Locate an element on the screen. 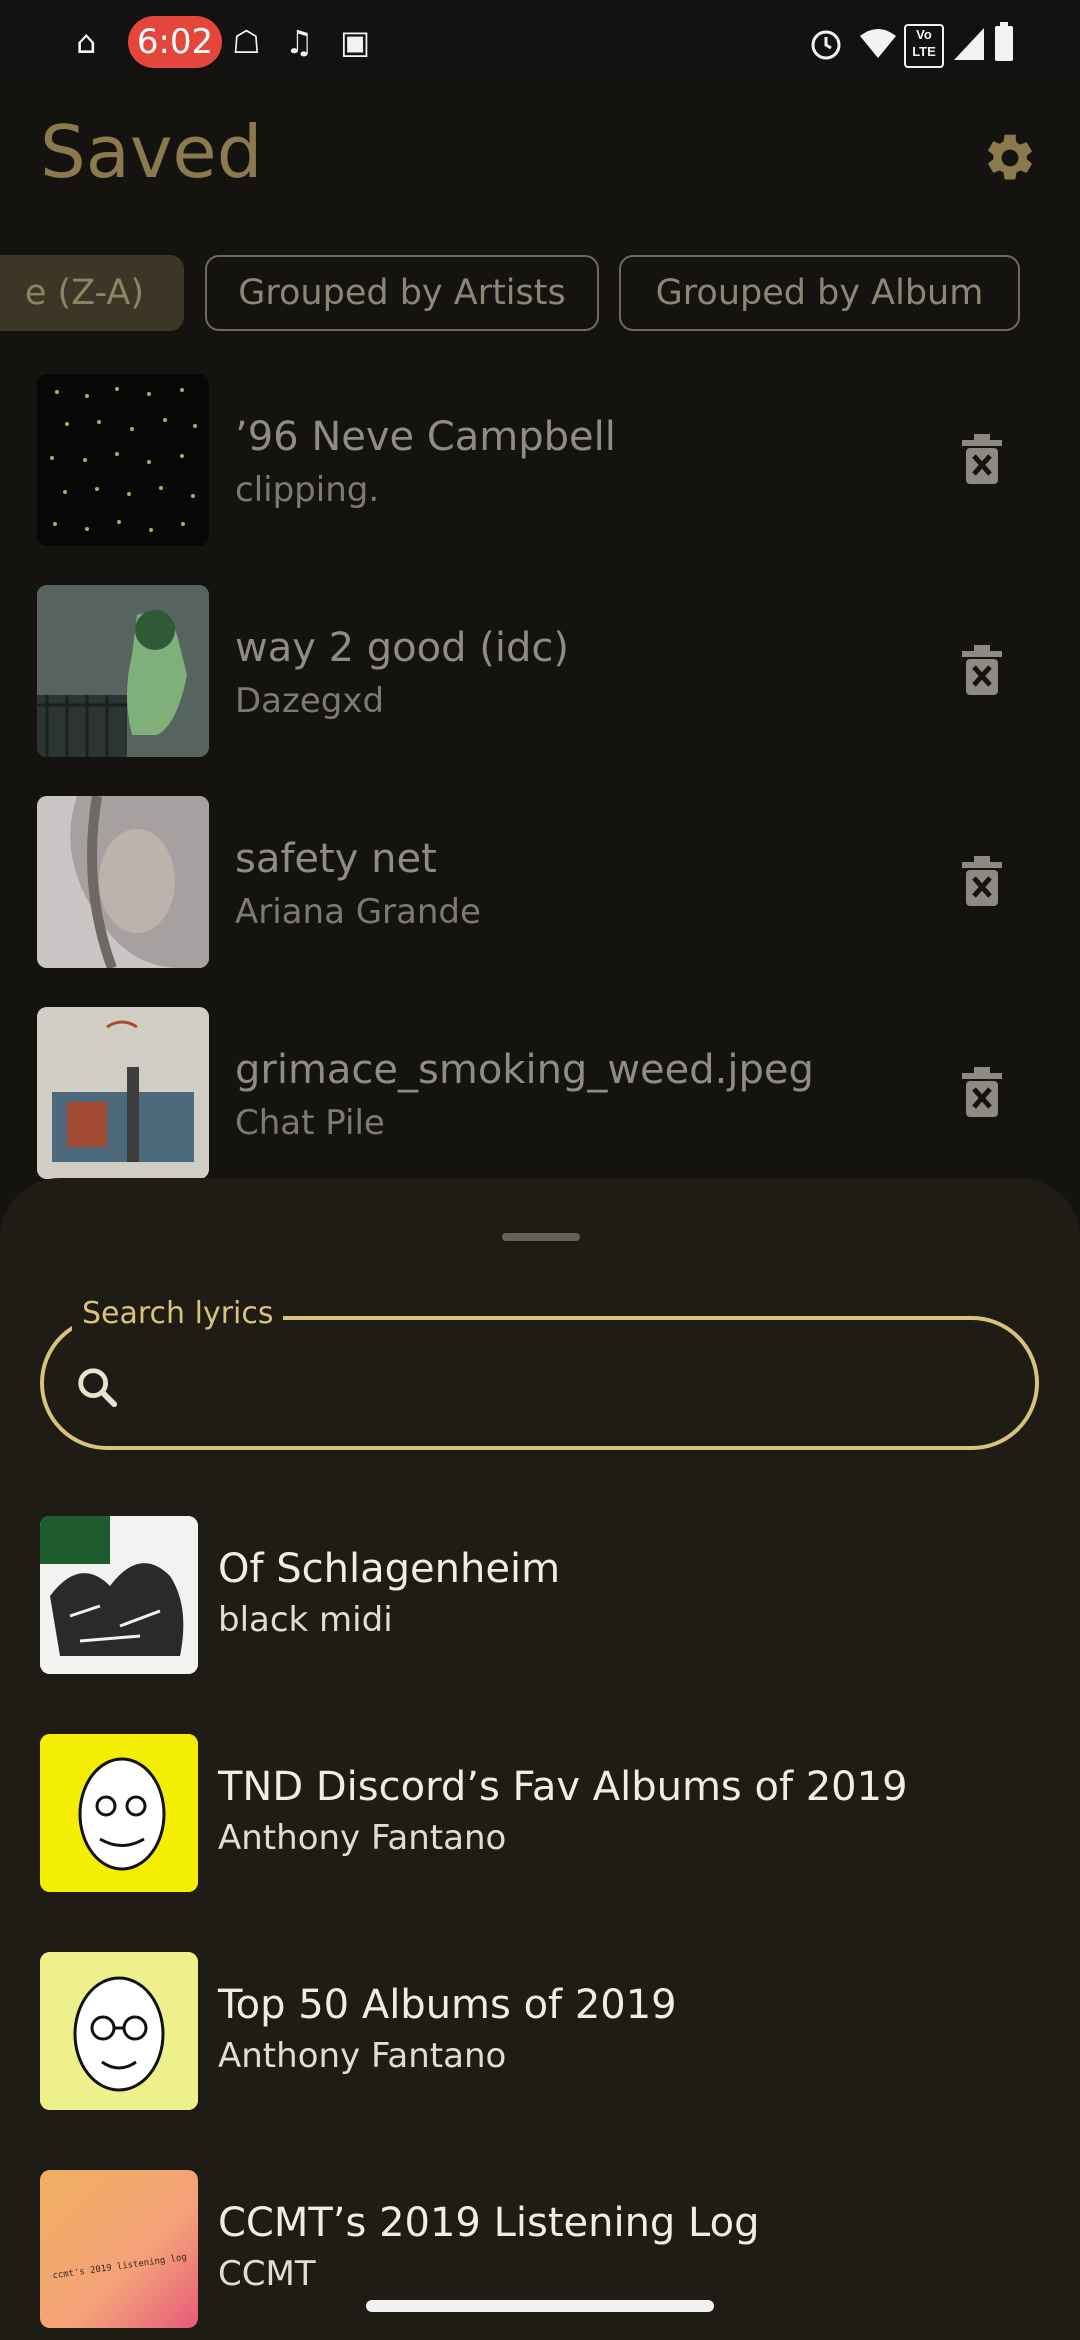  saved-song-row: way 2 good (idc) Dazegxd is located at coordinates (540, 672).